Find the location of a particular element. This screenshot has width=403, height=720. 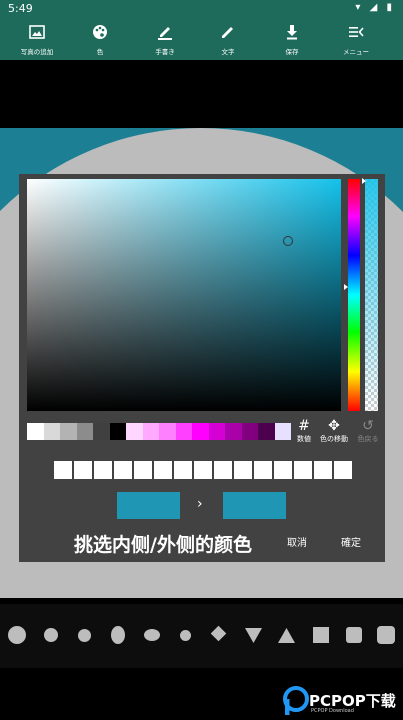

toolbar: 写真の追加 色 手書き 文字 保存 メニュー is located at coordinates (201, 39).